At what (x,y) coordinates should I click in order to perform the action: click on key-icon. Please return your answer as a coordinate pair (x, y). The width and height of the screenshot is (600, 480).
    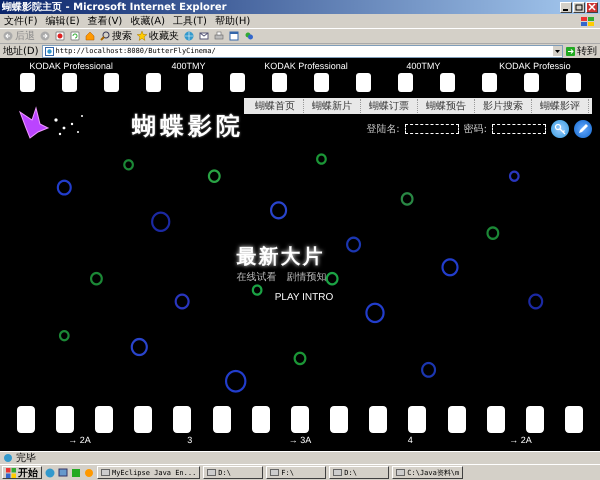
    Looking at the image, I should click on (560, 129).